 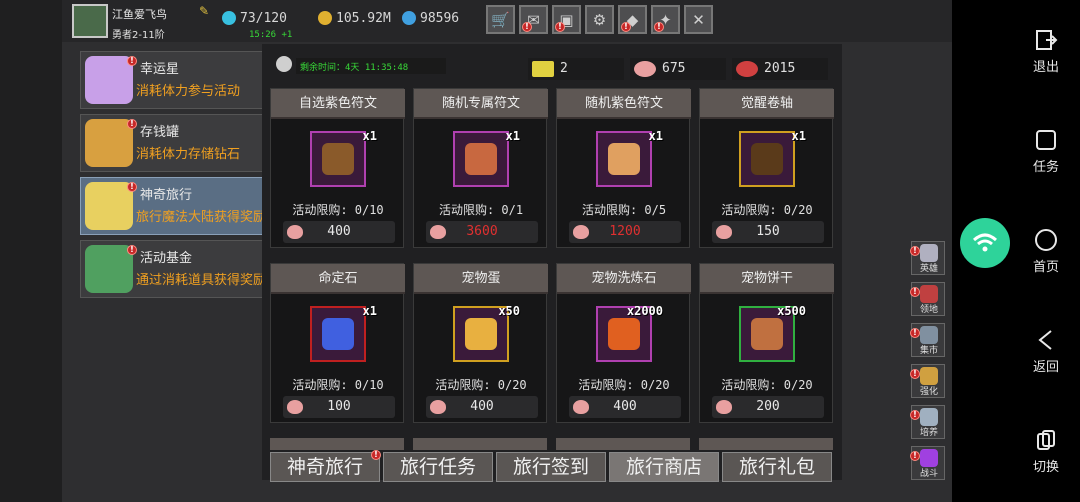 I want to click on pouch-pink-icon, so click(x=645, y=69).